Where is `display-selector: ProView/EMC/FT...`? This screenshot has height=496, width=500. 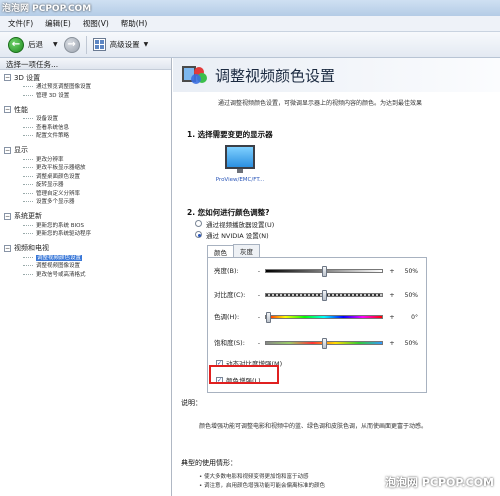 display-selector: ProView/EMC/FT... is located at coordinates (240, 172).